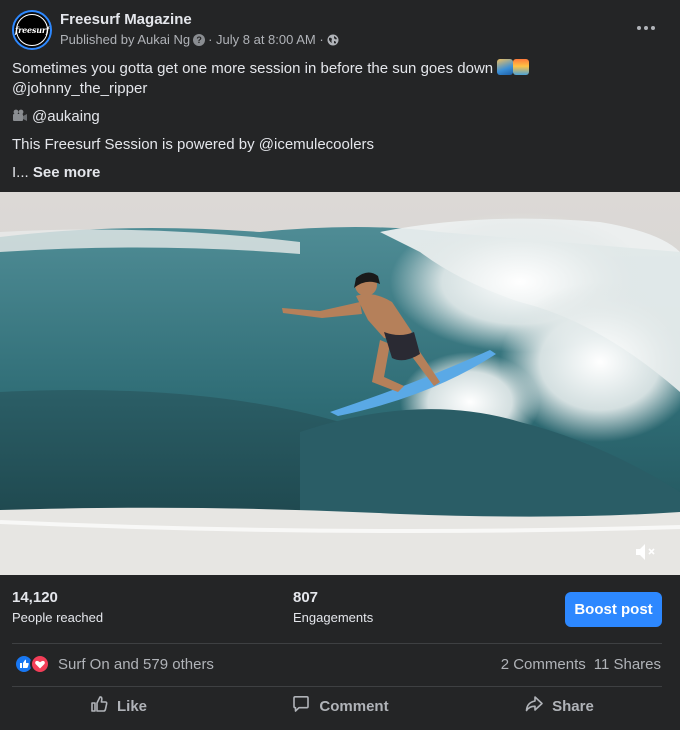 The height and width of the screenshot is (730, 680). I want to click on thumbs-up-icon, so click(99, 706).